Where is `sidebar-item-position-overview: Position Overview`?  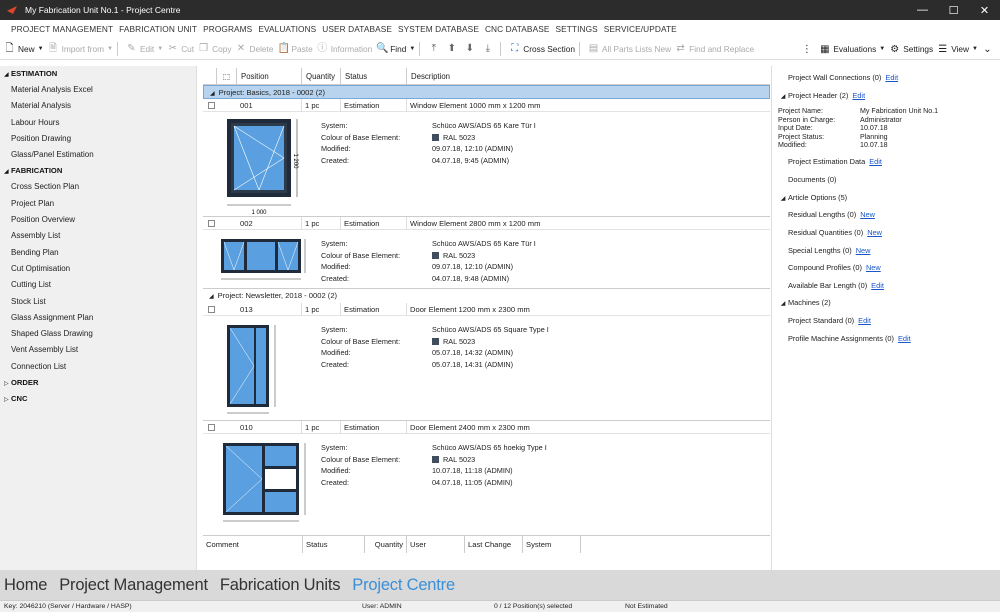
sidebar-item-position-overview: Position Overview is located at coordinates (98, 220).